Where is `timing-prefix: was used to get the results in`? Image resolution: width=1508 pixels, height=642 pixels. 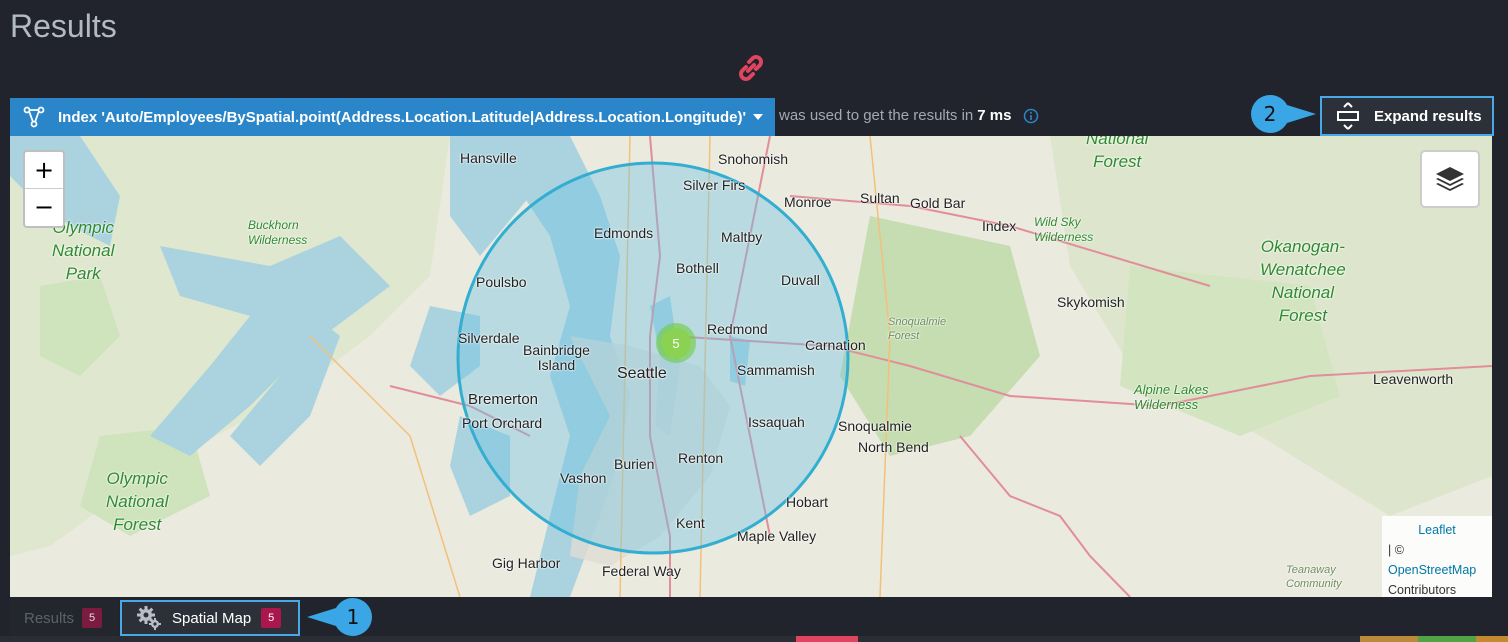
timing-prefix: was used to get the results in is located at coordinates (876, 115).